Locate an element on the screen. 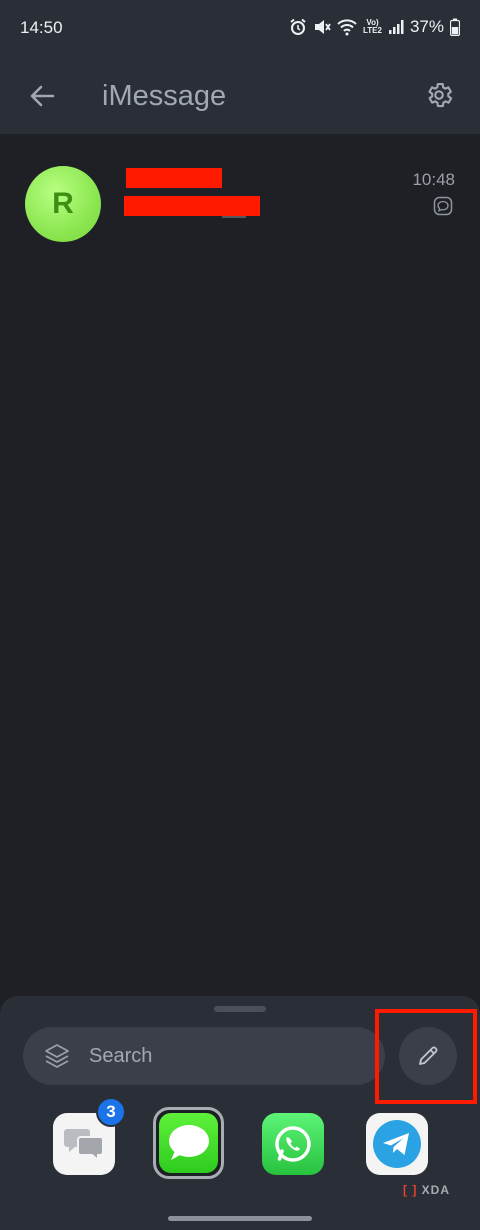 Image resolution: width=480 pixels, height=1230 pixels. back-button is located at coordinates (42, 96).